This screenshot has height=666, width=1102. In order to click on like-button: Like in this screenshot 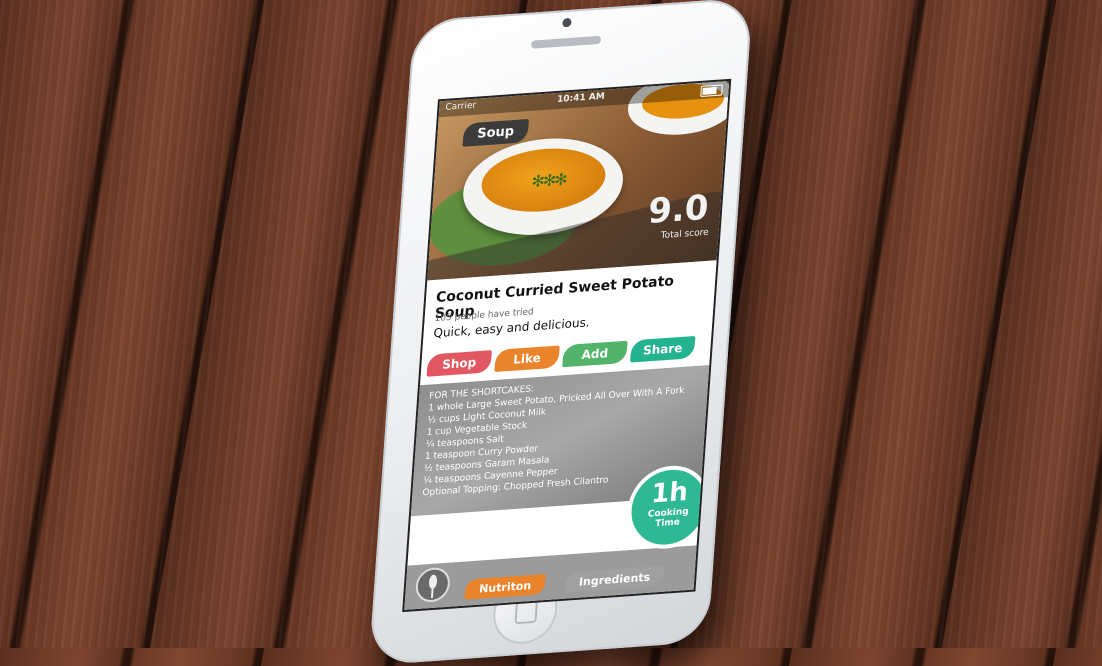, I will do `click(527, 359)`.